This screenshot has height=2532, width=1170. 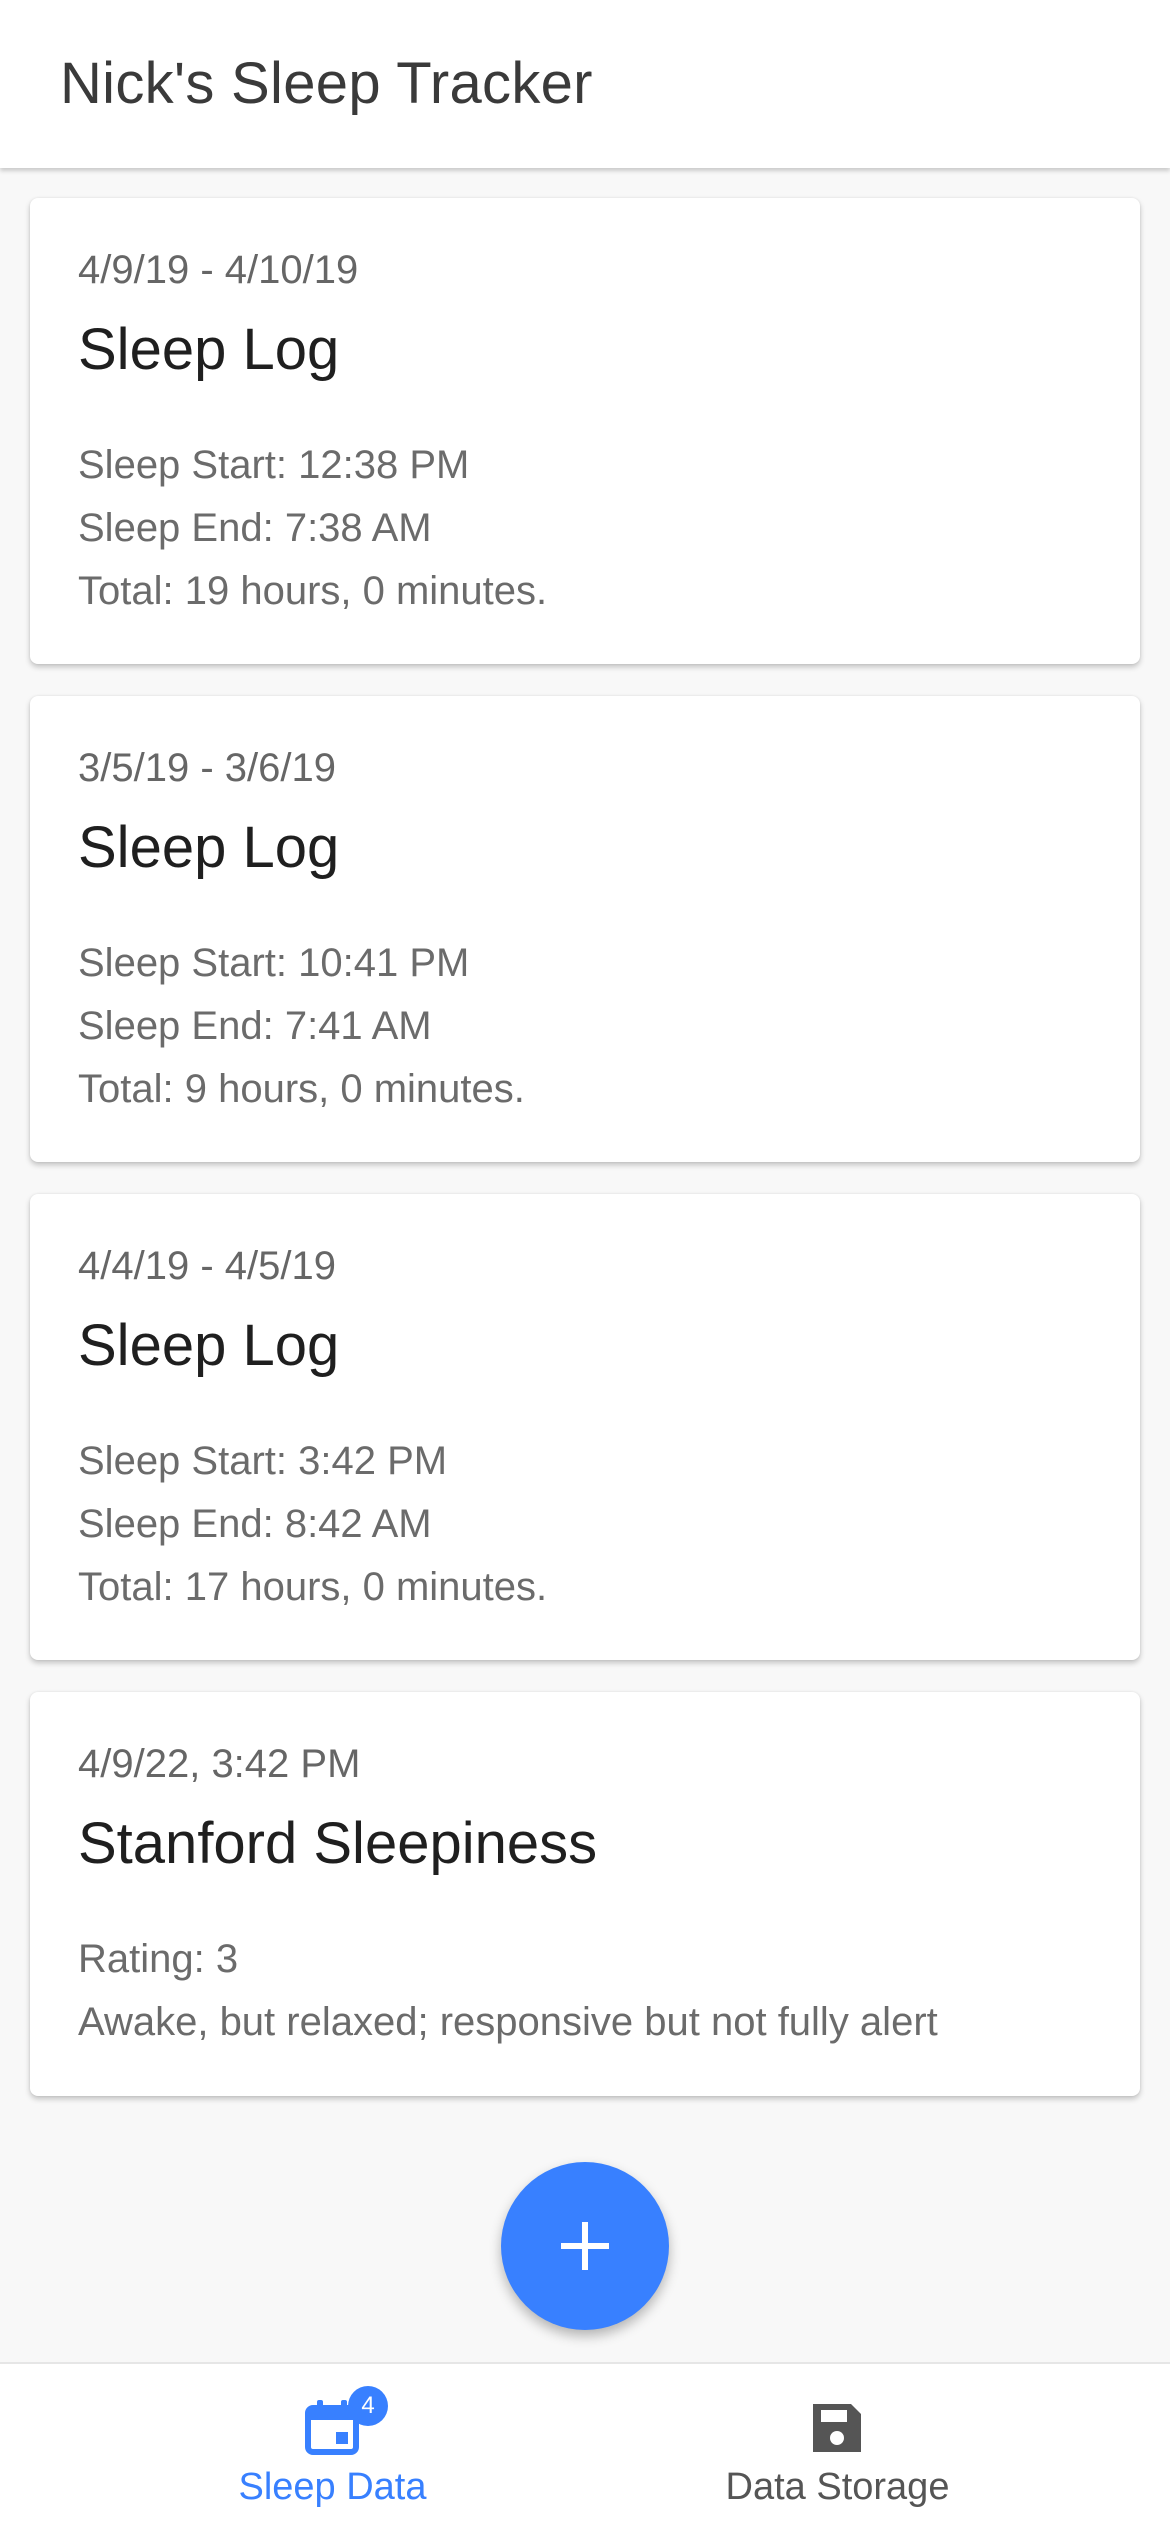 I want to click on bottom-tab-bar: 4 Sleep Data Data Storage, so click(x=585, y=2447).